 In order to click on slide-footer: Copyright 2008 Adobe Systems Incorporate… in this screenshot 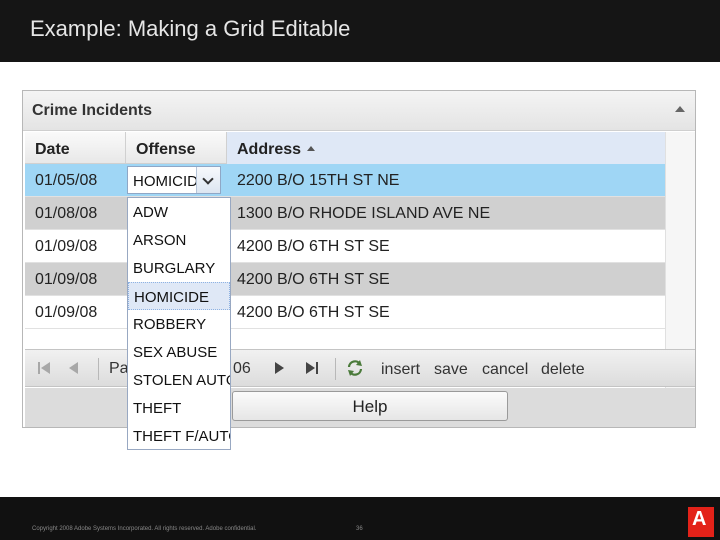, I will do `click(360, 518)`.